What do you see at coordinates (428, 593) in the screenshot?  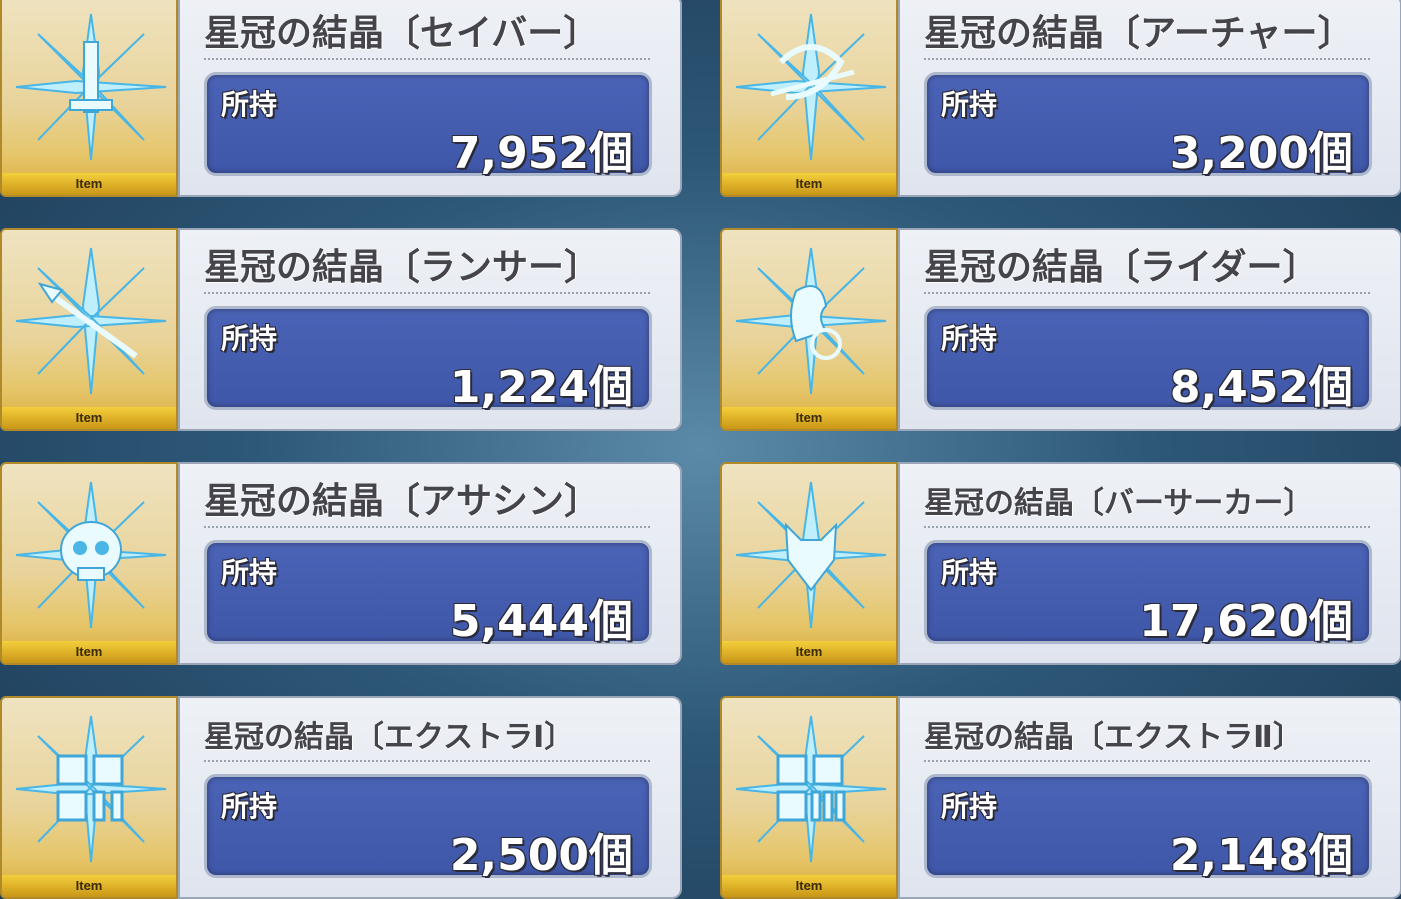 I see `owned-count-box: 所持 5,444個` at bounding box center [428, 593].